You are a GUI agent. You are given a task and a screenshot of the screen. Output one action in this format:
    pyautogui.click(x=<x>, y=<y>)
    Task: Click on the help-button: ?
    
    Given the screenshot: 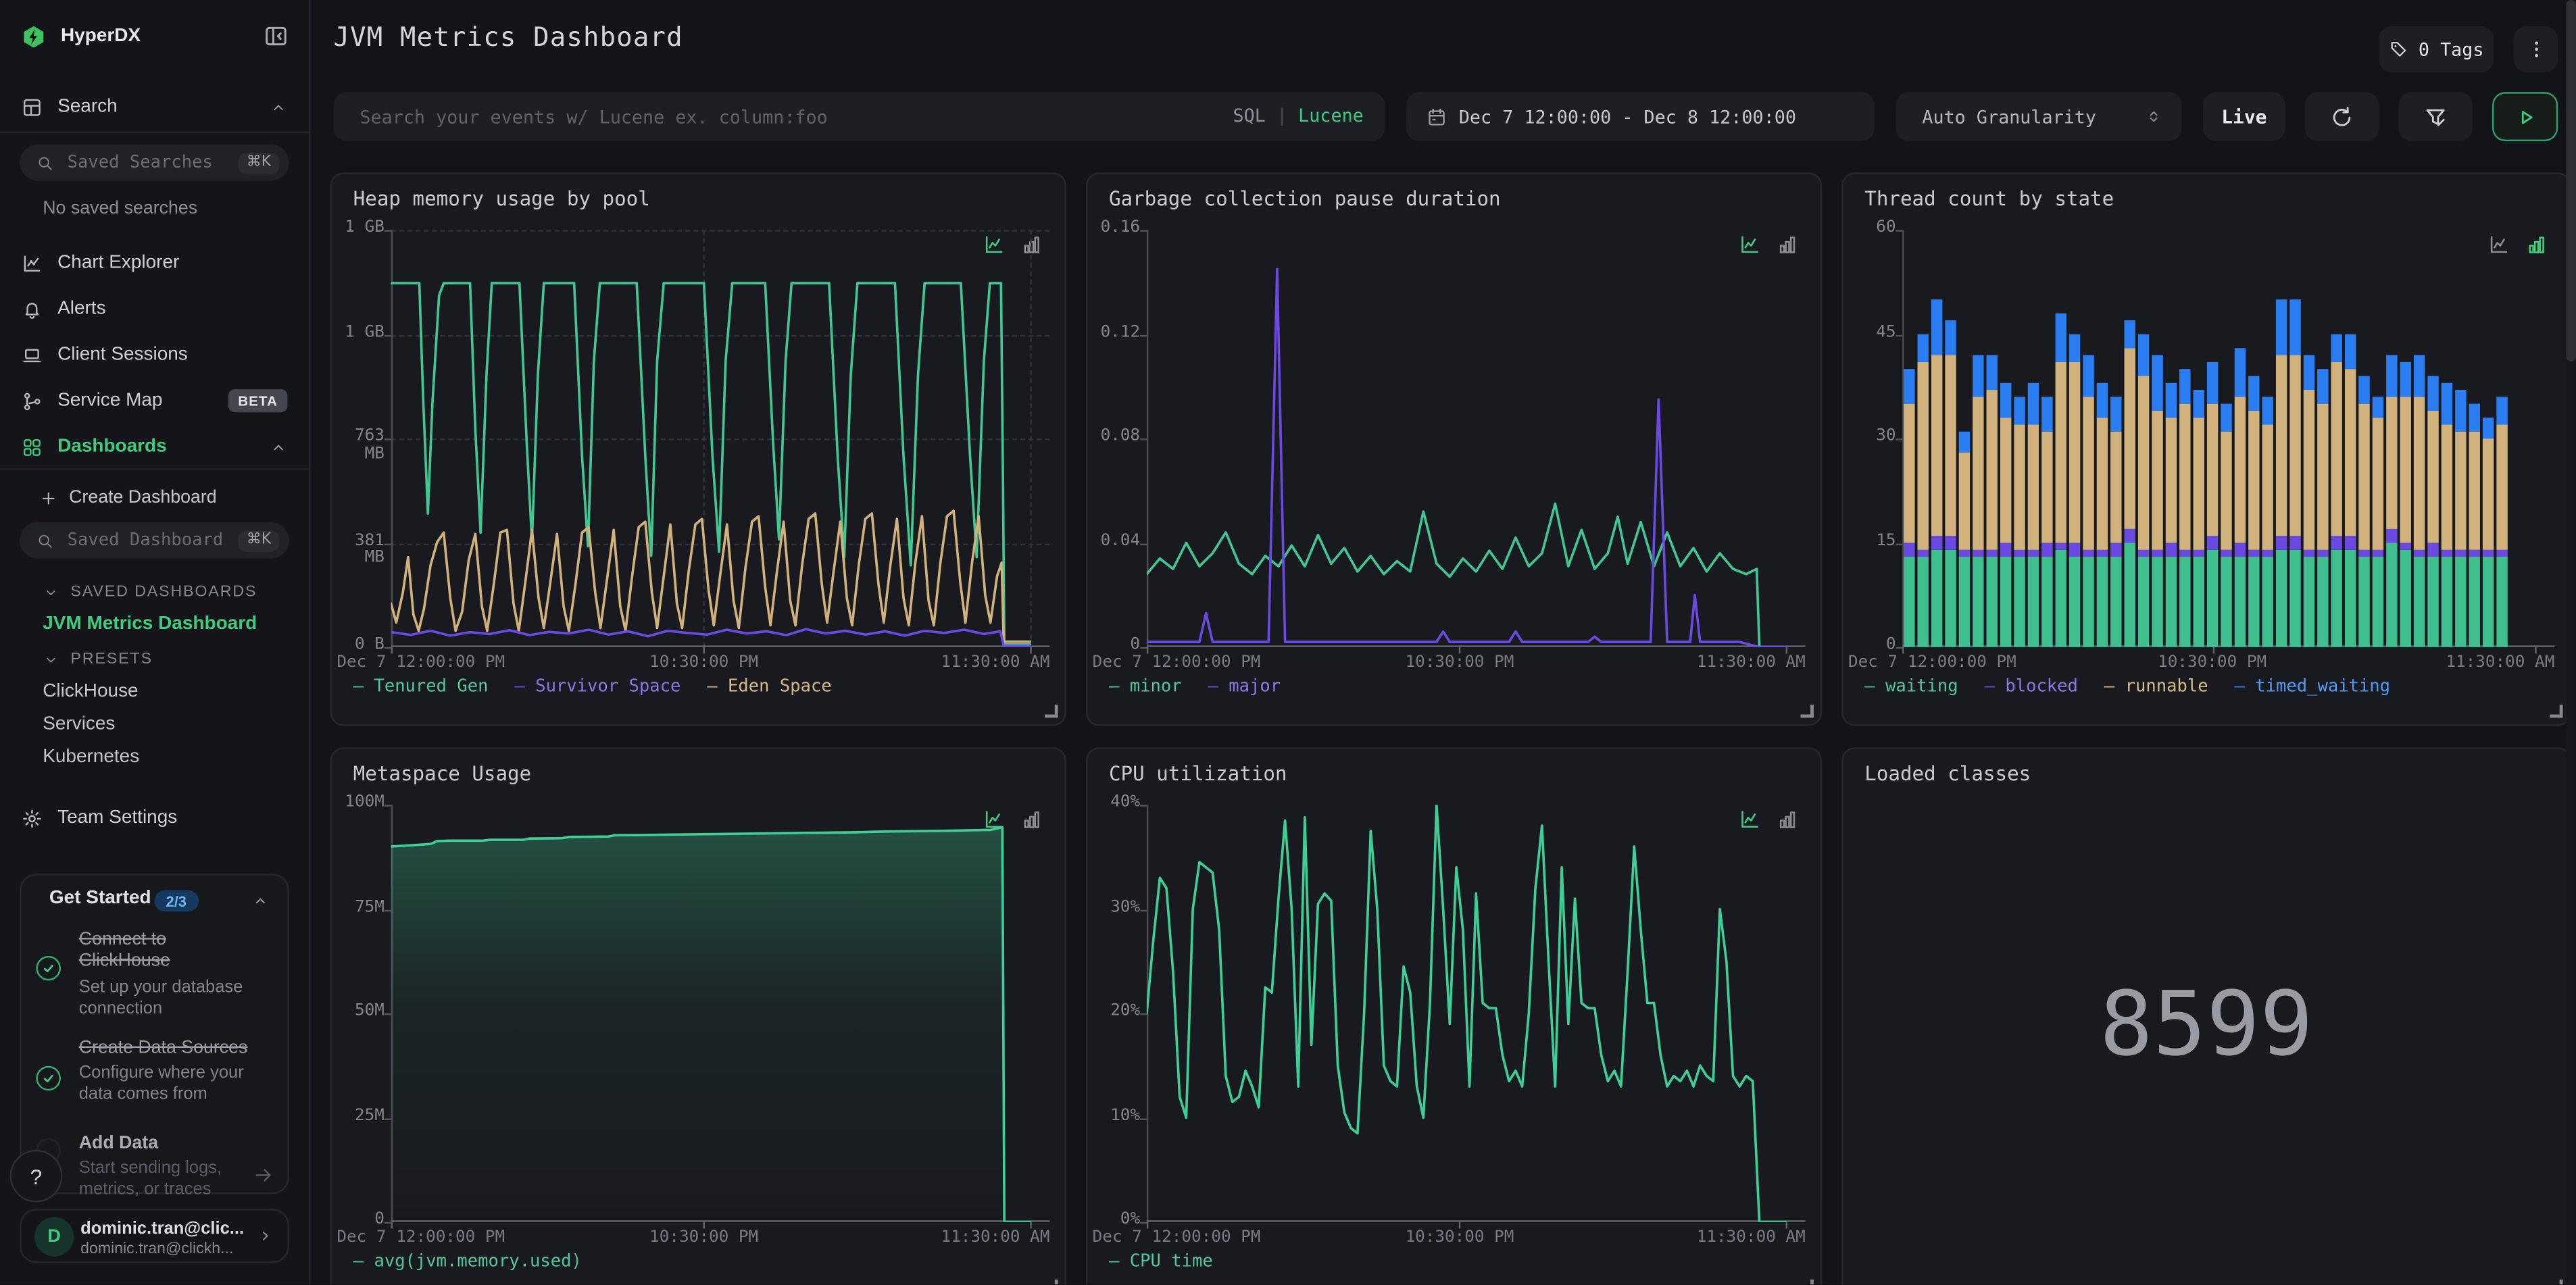 What is the action you would take?
    pyautogui.click(x=36, y=1176)
    